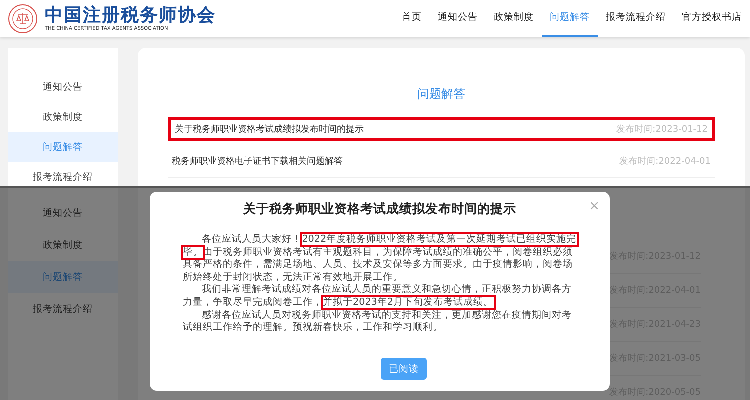 The height and width of the screenshot is (400, 750). What do you see at coordinates (712, 18) in the screenshot?
I see `nav-link: 官方授权书店` at bounding box center [712, 18].